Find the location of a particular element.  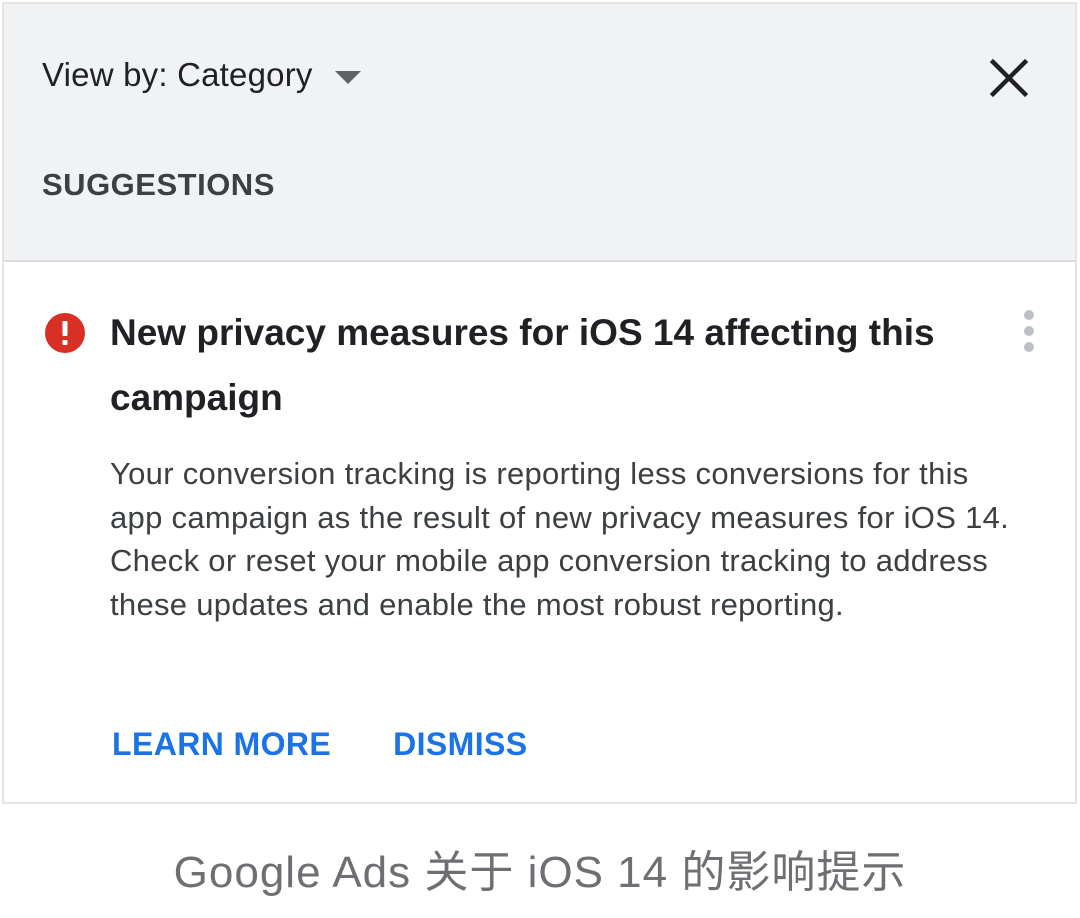

more-options-button is located at coordinates (1029, 333).